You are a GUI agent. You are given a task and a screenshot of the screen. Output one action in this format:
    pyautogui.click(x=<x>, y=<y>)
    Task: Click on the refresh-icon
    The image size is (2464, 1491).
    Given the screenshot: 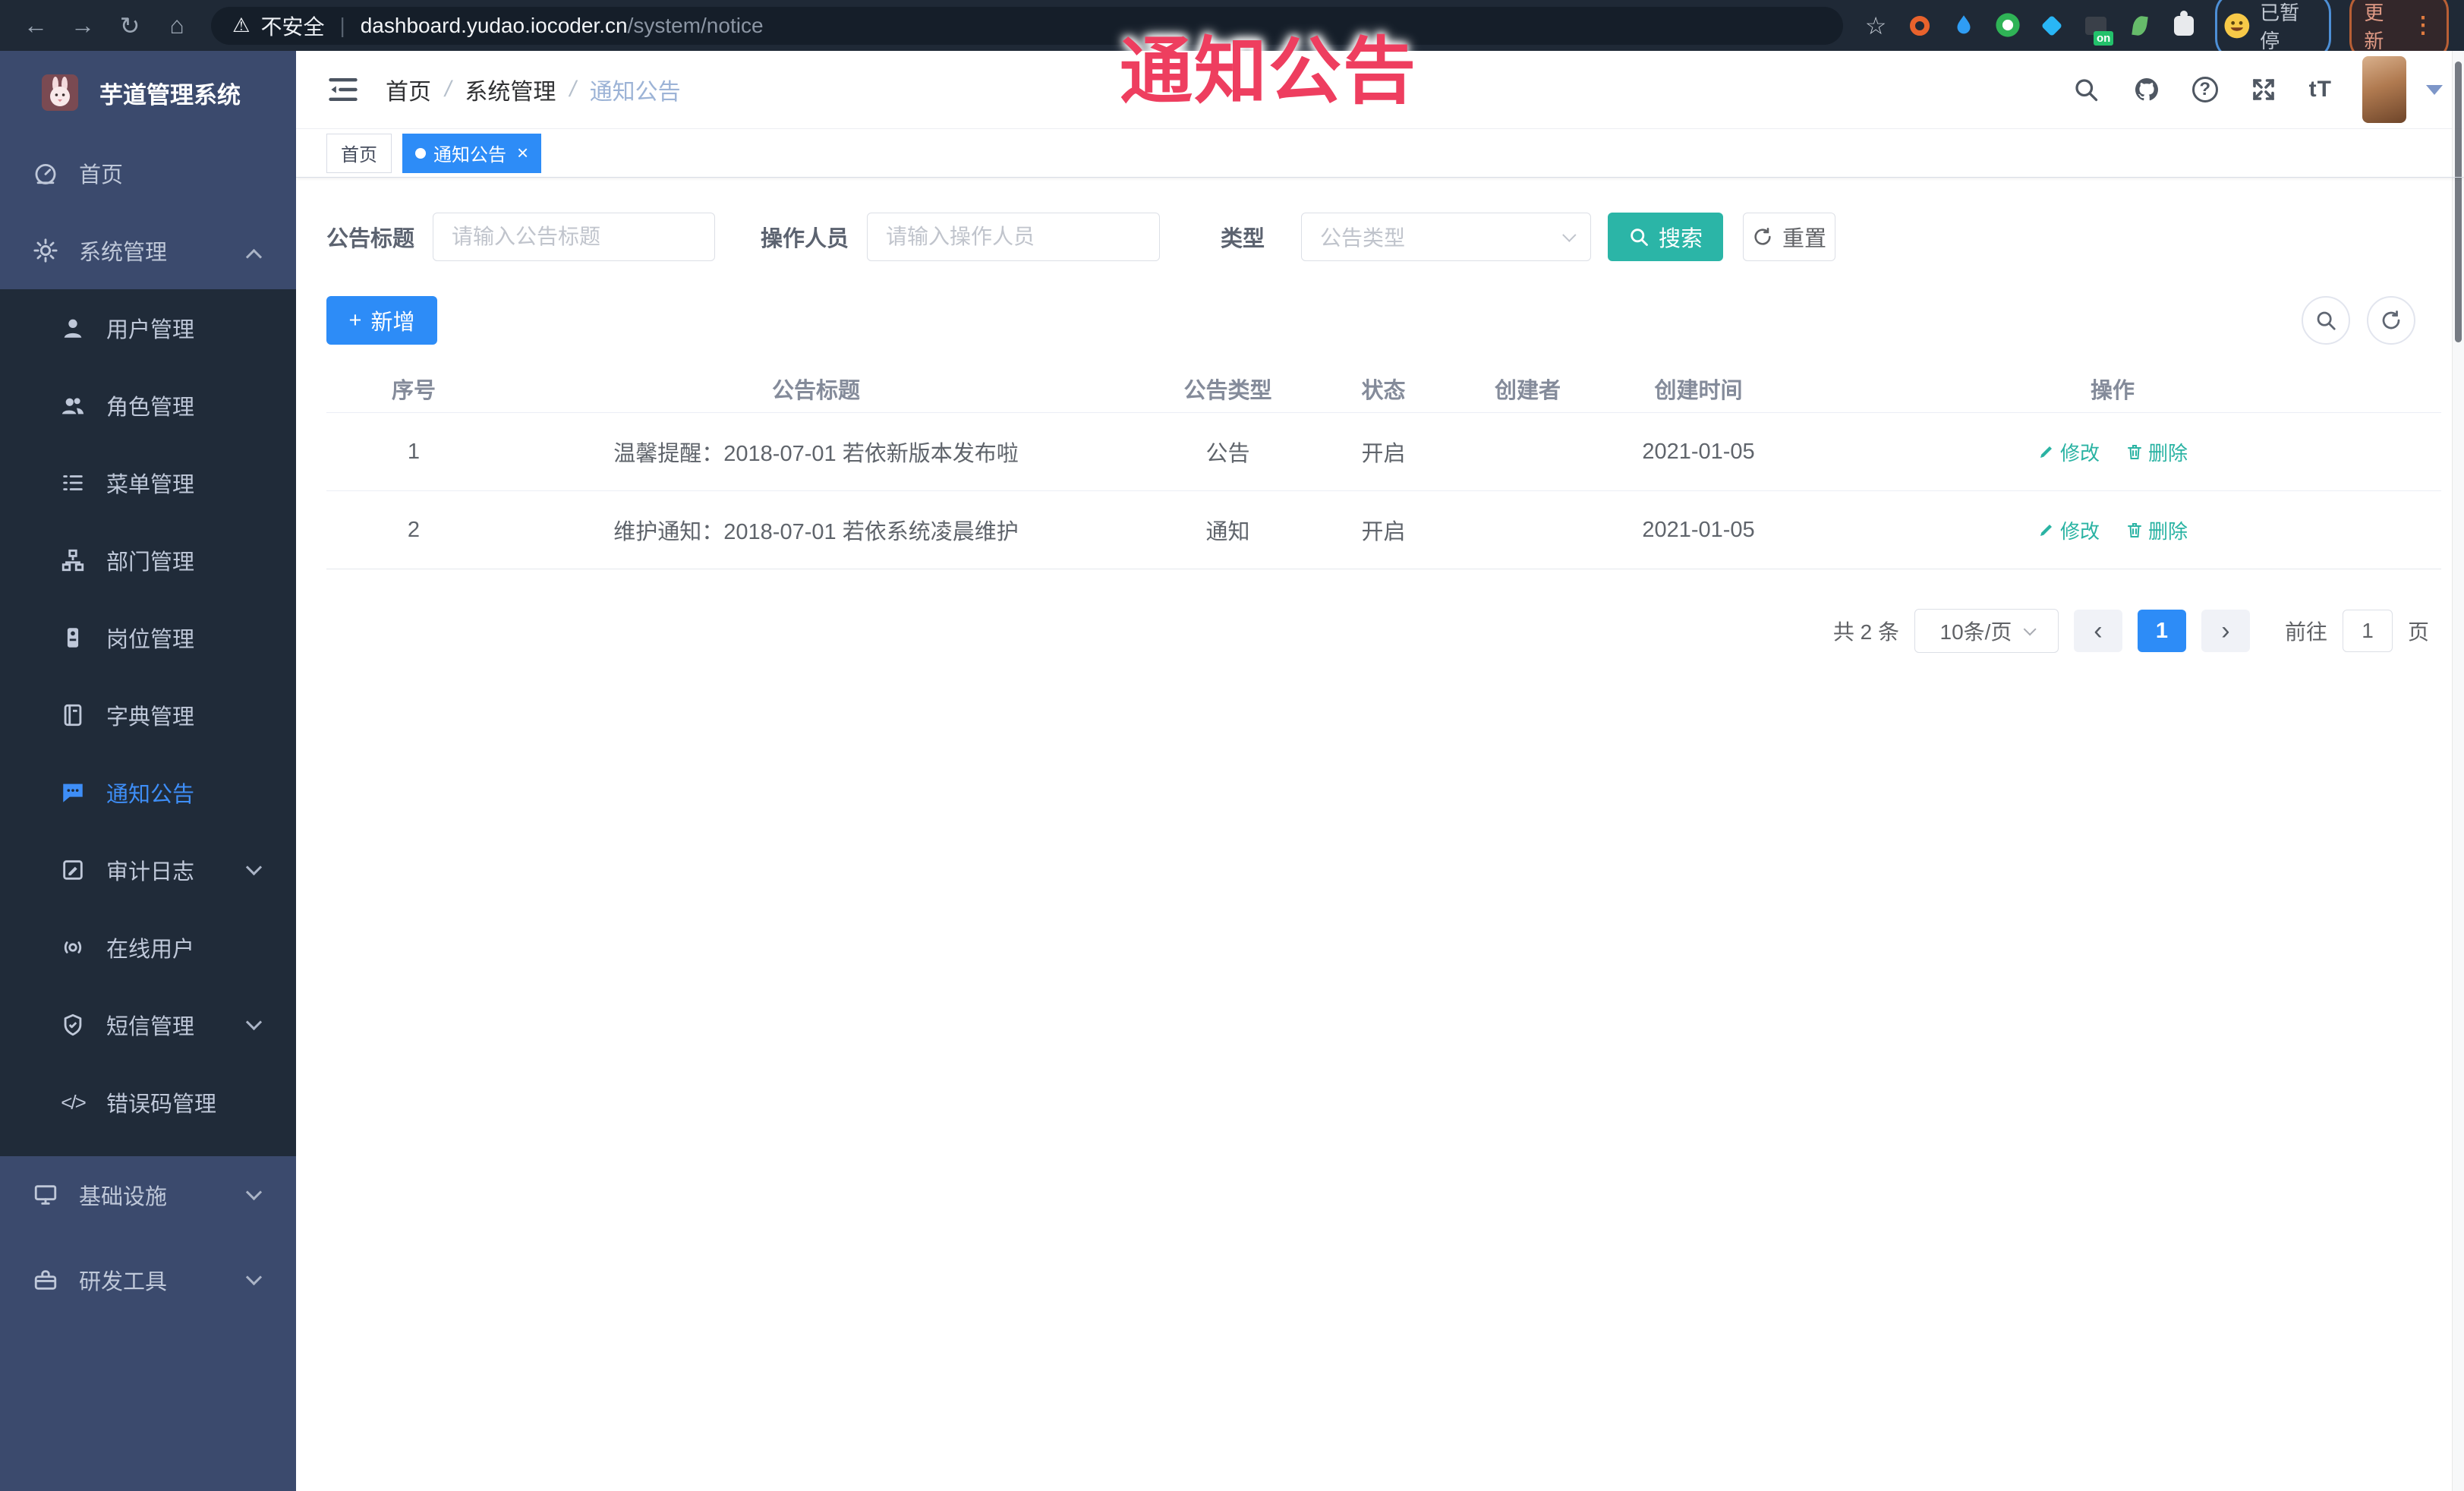 What is the action you would take?
    pyautogui.click(x=1762, y=236)
    